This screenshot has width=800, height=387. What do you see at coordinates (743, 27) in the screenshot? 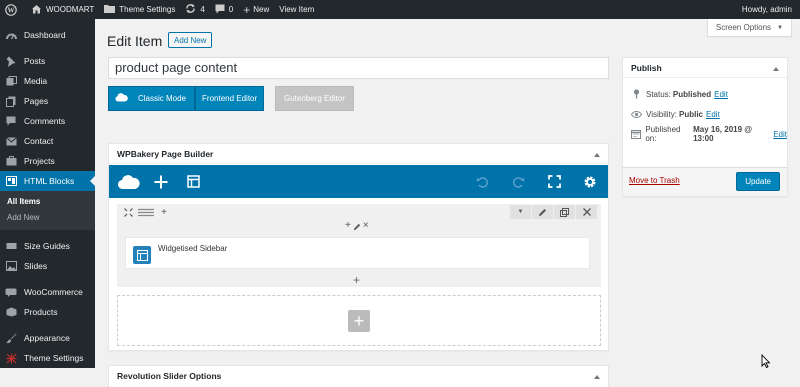
I see `screen-options-label: Screen Options` at bounding box center [743, 27].